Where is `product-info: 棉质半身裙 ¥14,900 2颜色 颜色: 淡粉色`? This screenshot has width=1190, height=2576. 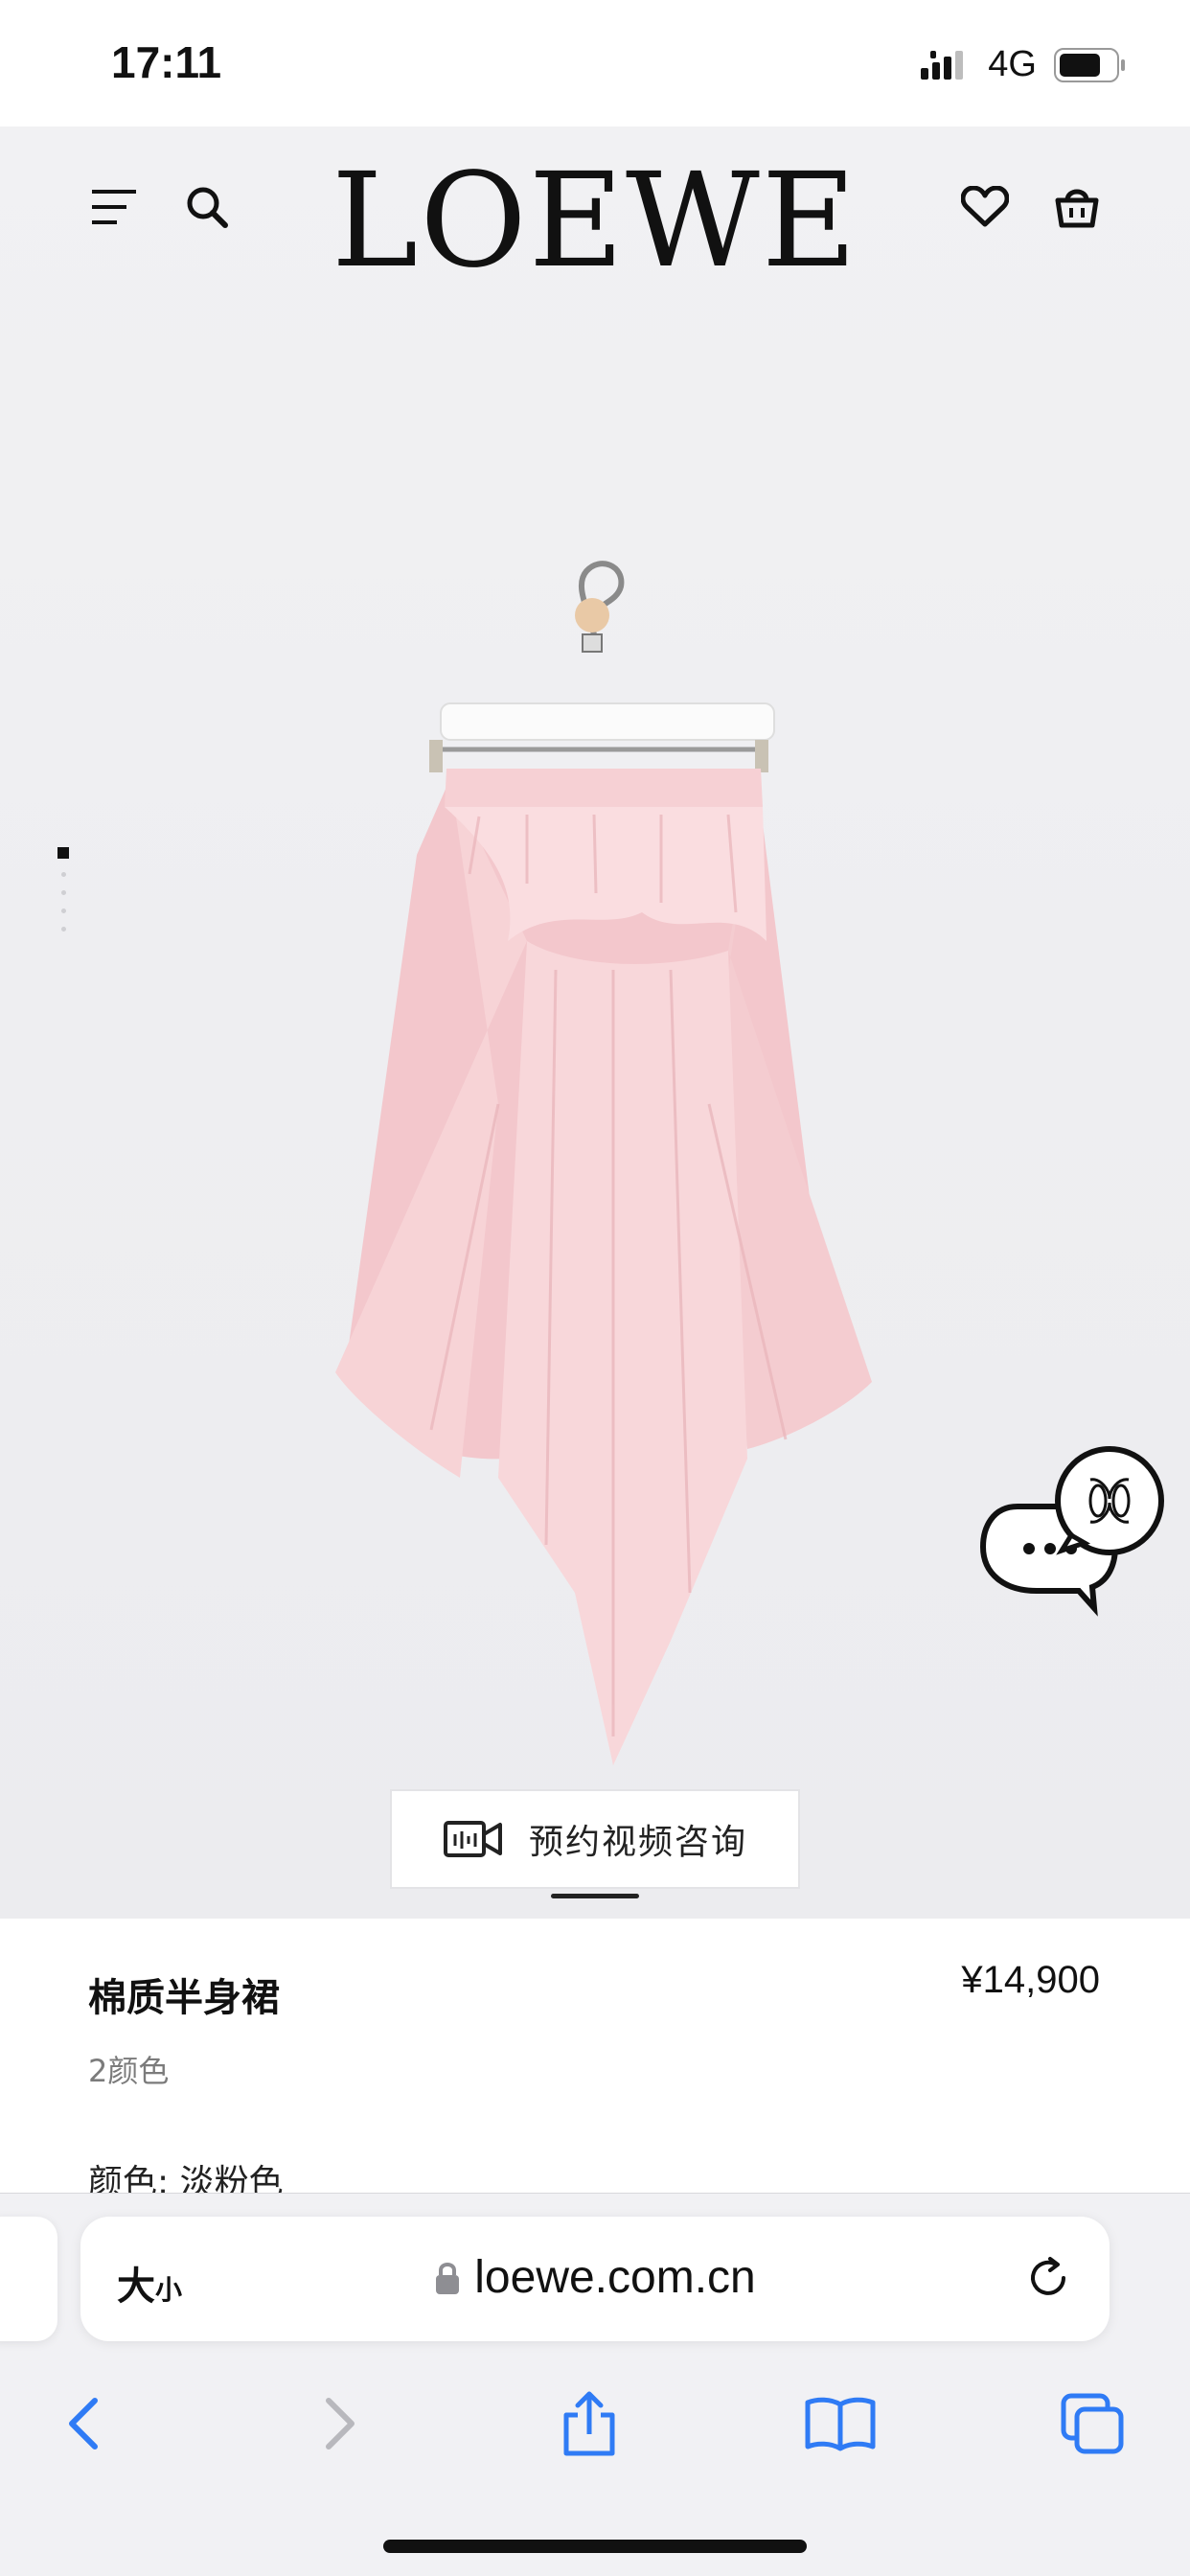 product-info: 棉质半身裙 ¥14,900 2颜色 颜色: 淡粉色 is located at coordinates (595, 2056).